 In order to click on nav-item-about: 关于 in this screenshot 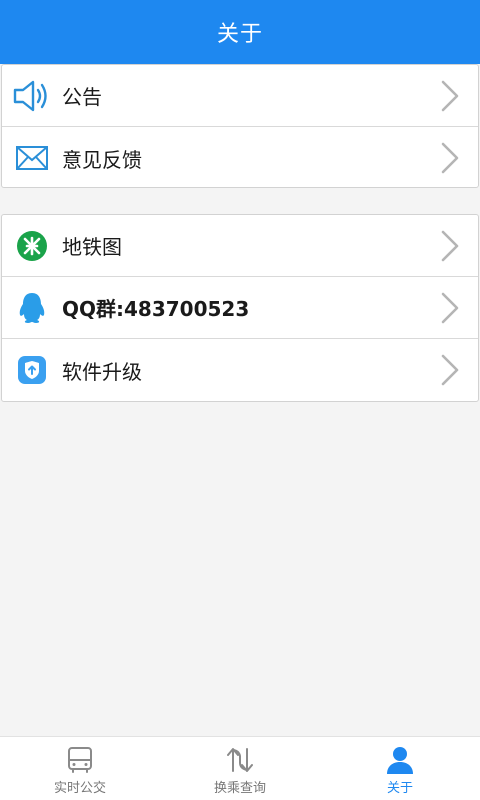, I will do `click(400, 768)`.